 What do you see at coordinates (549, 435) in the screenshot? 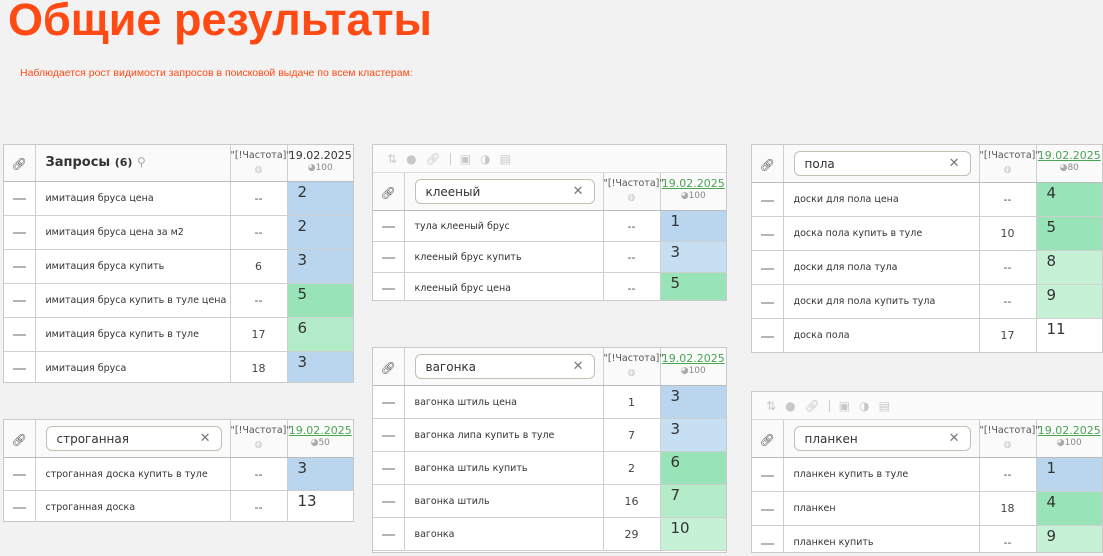
I see `table-row: вагонка липа купить в туле 7 3` at bounding box center [549, 435].